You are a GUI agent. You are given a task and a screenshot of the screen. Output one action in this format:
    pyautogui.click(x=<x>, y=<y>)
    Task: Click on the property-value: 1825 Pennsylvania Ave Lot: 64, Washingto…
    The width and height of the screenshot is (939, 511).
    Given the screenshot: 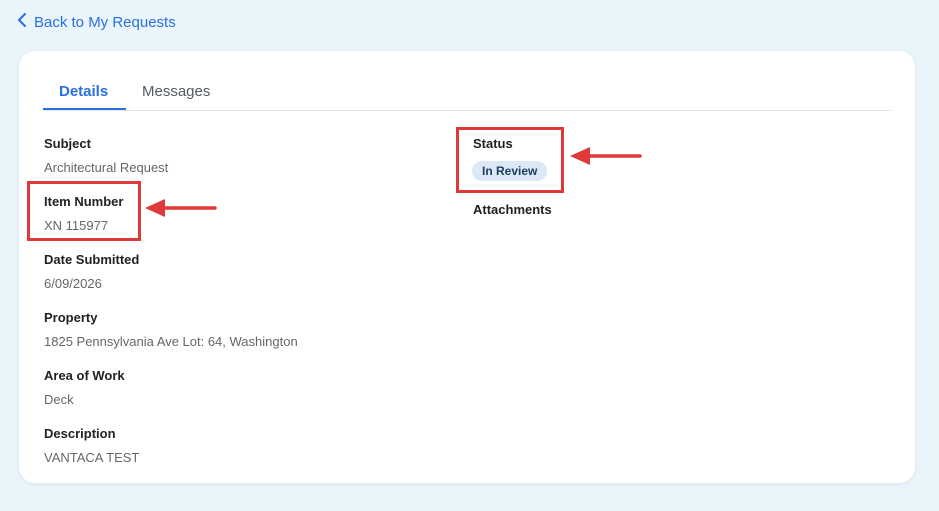 What is the action you would take?
    pyautogui.click(x=171, y=341)
    